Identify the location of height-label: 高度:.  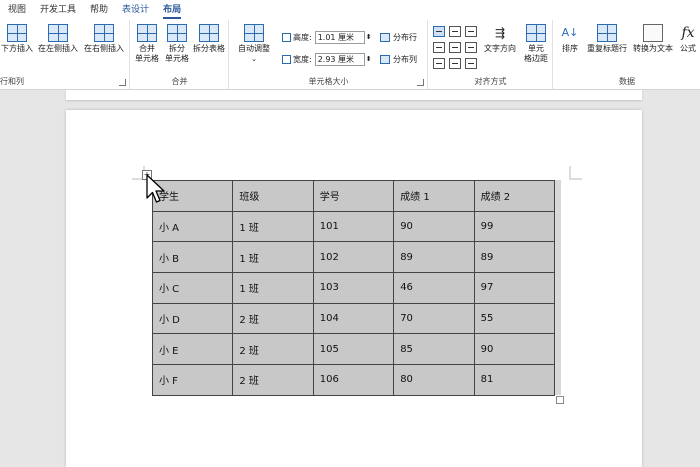
(302, 37).